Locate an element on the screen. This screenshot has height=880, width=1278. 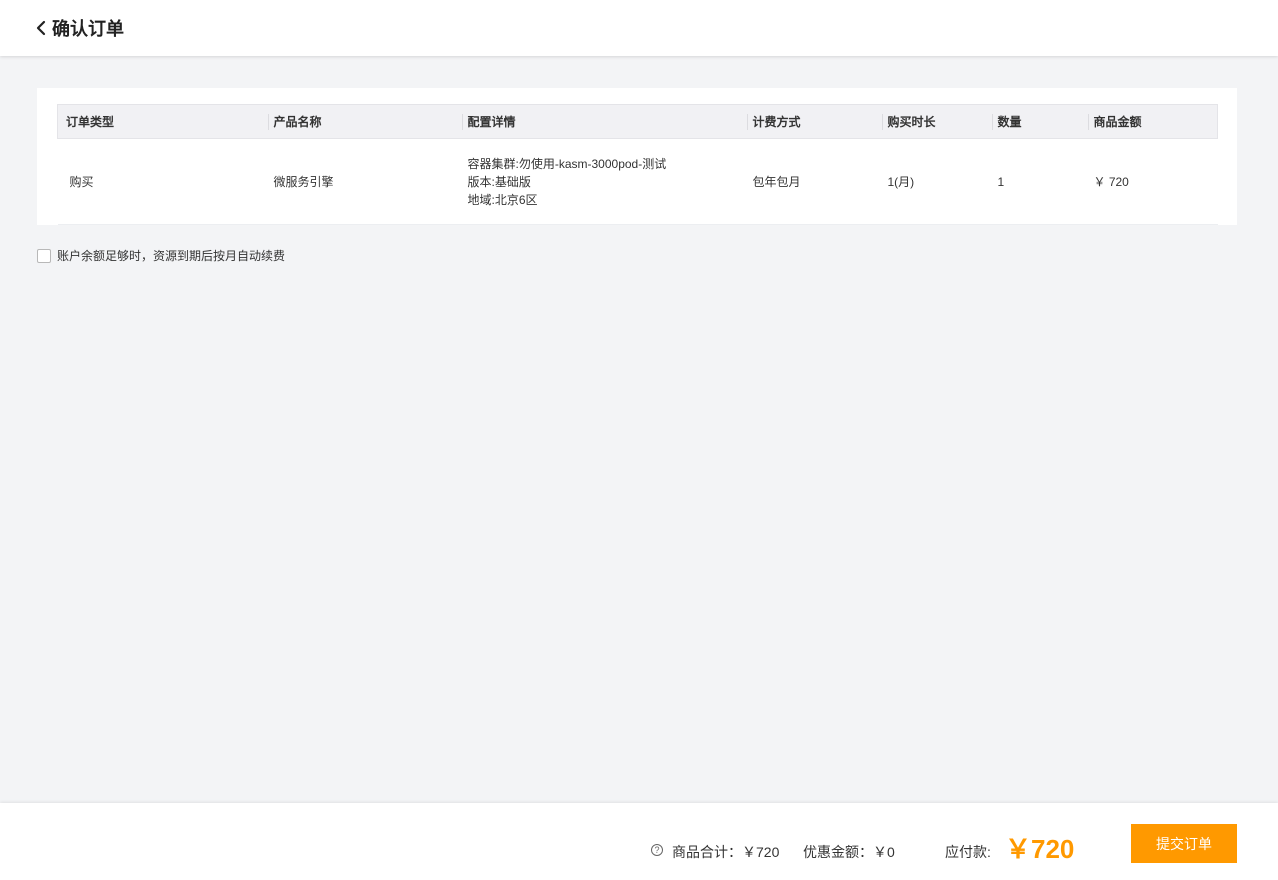
cell-quantity: 1 is located at coordinates (1039, 181).